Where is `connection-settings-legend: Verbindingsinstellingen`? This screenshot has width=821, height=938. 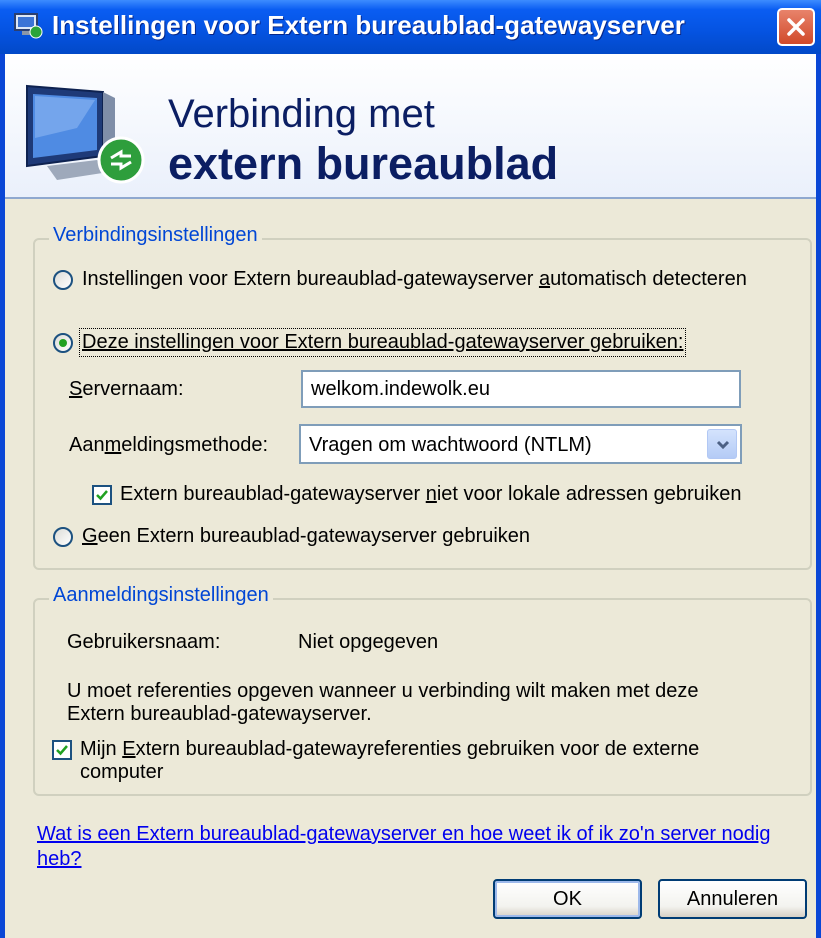 connection-settings-legend: Verbindingsinstellingen is located at coordinates (155, 235).